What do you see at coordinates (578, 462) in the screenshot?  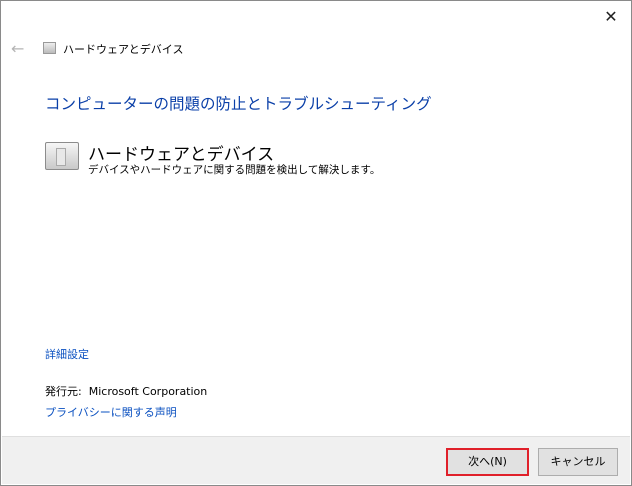 I see `cancel-button: キャンセル` at bounding box center [578, 462].